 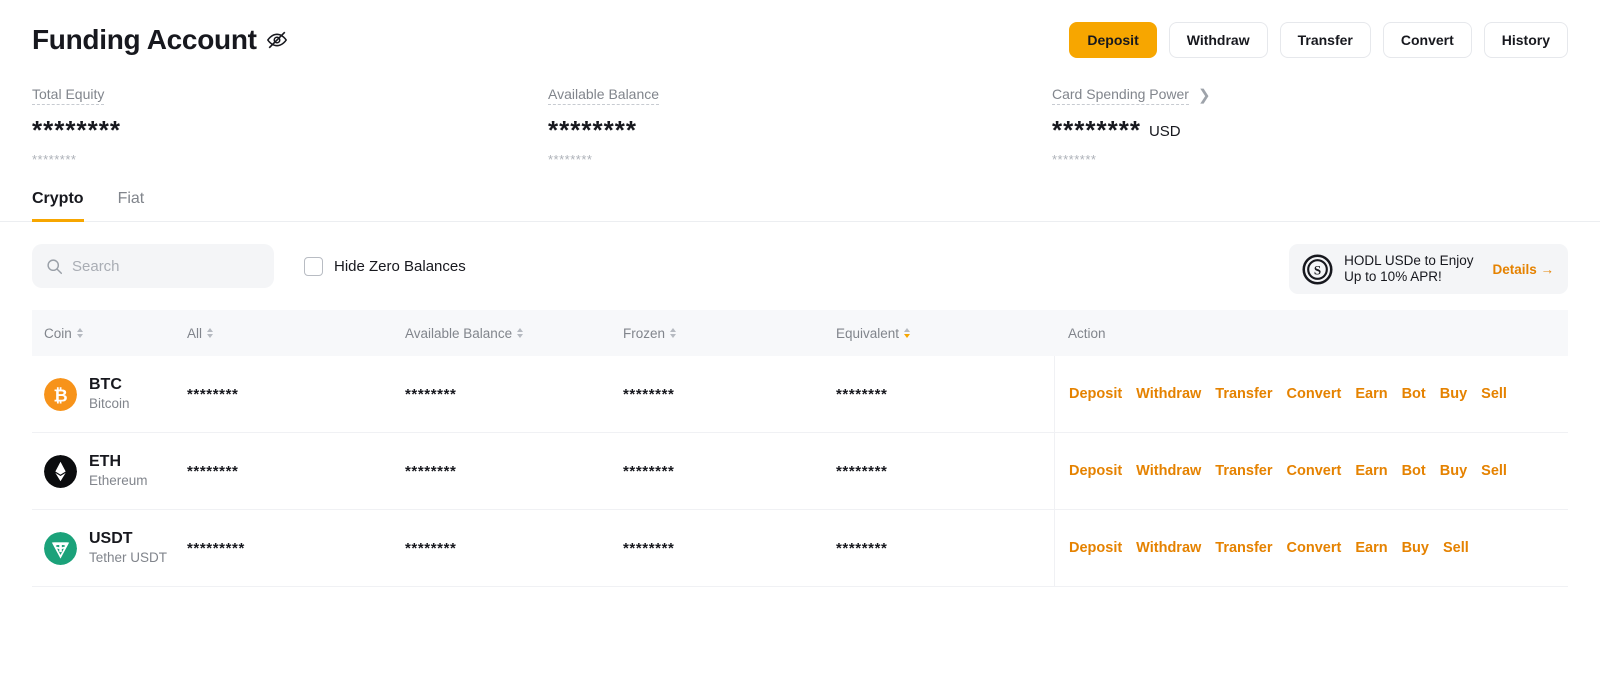 What do you see at coordinates (157, 266) in the screenshot?
I see `search-input` at bounding box center [157, 266].